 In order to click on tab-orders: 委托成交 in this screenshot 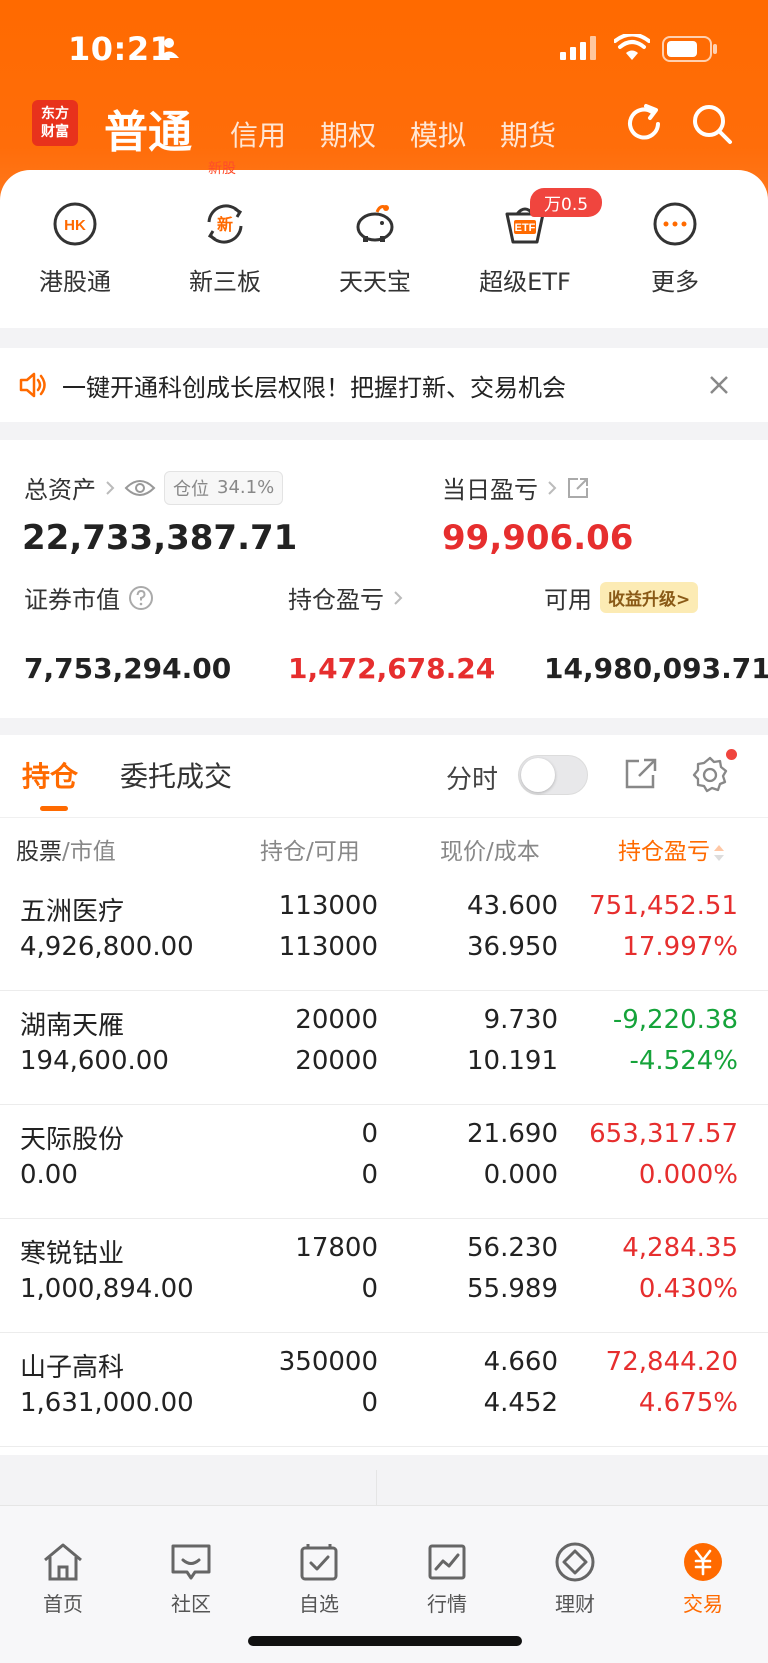, I will do `click(176, 775)`.